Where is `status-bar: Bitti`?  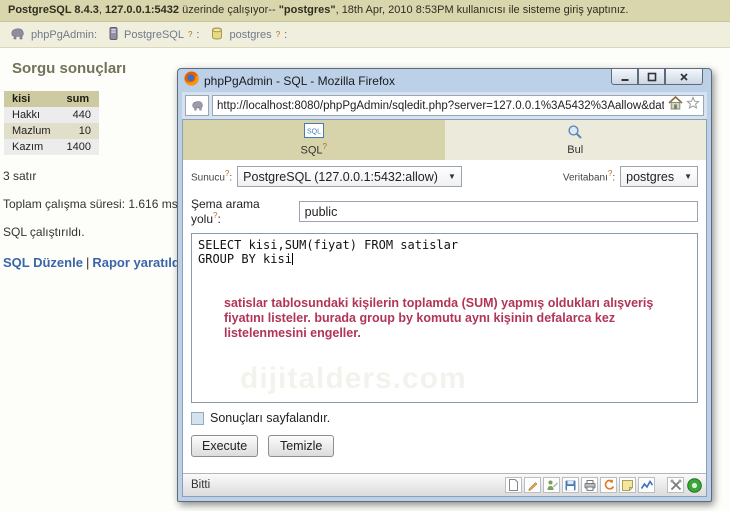 status-bar: Bitti is located at coordinates (444, 484).